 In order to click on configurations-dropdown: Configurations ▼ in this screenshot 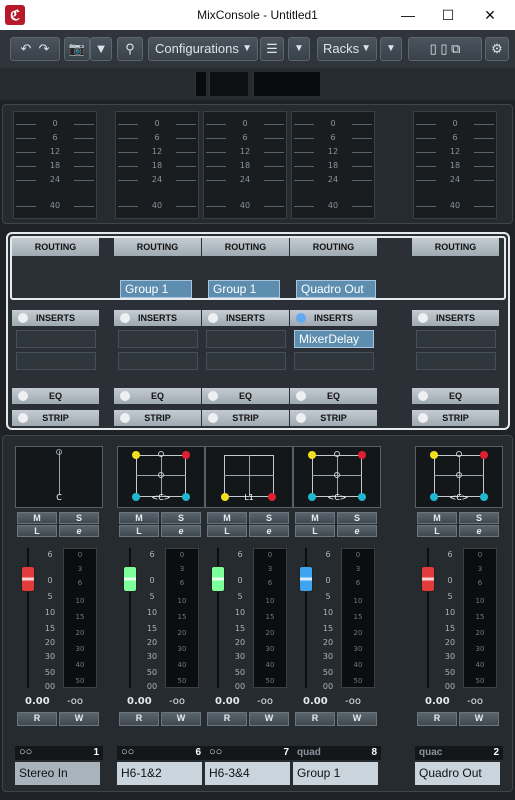, I will do `click(203, 49)`.